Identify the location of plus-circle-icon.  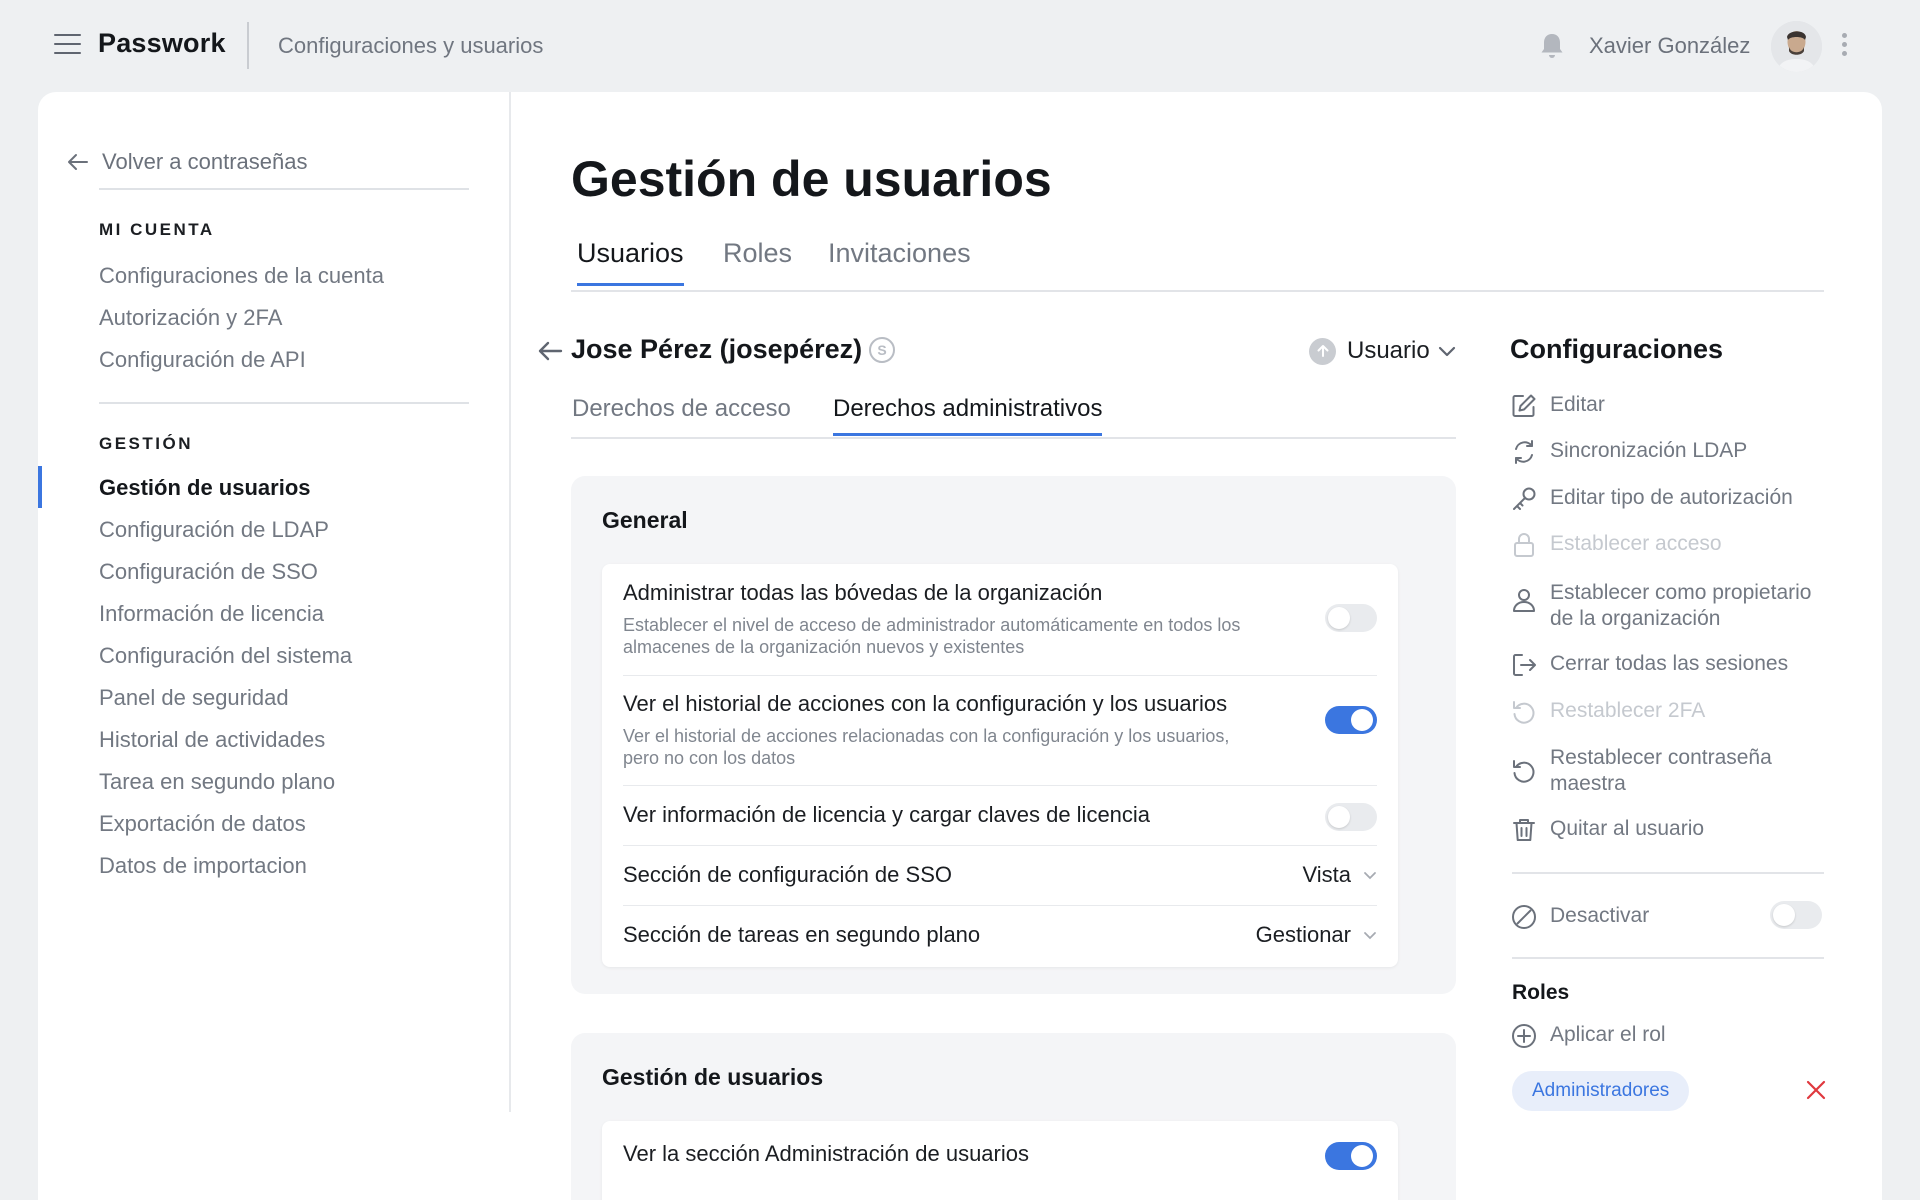
(1524, 1036).